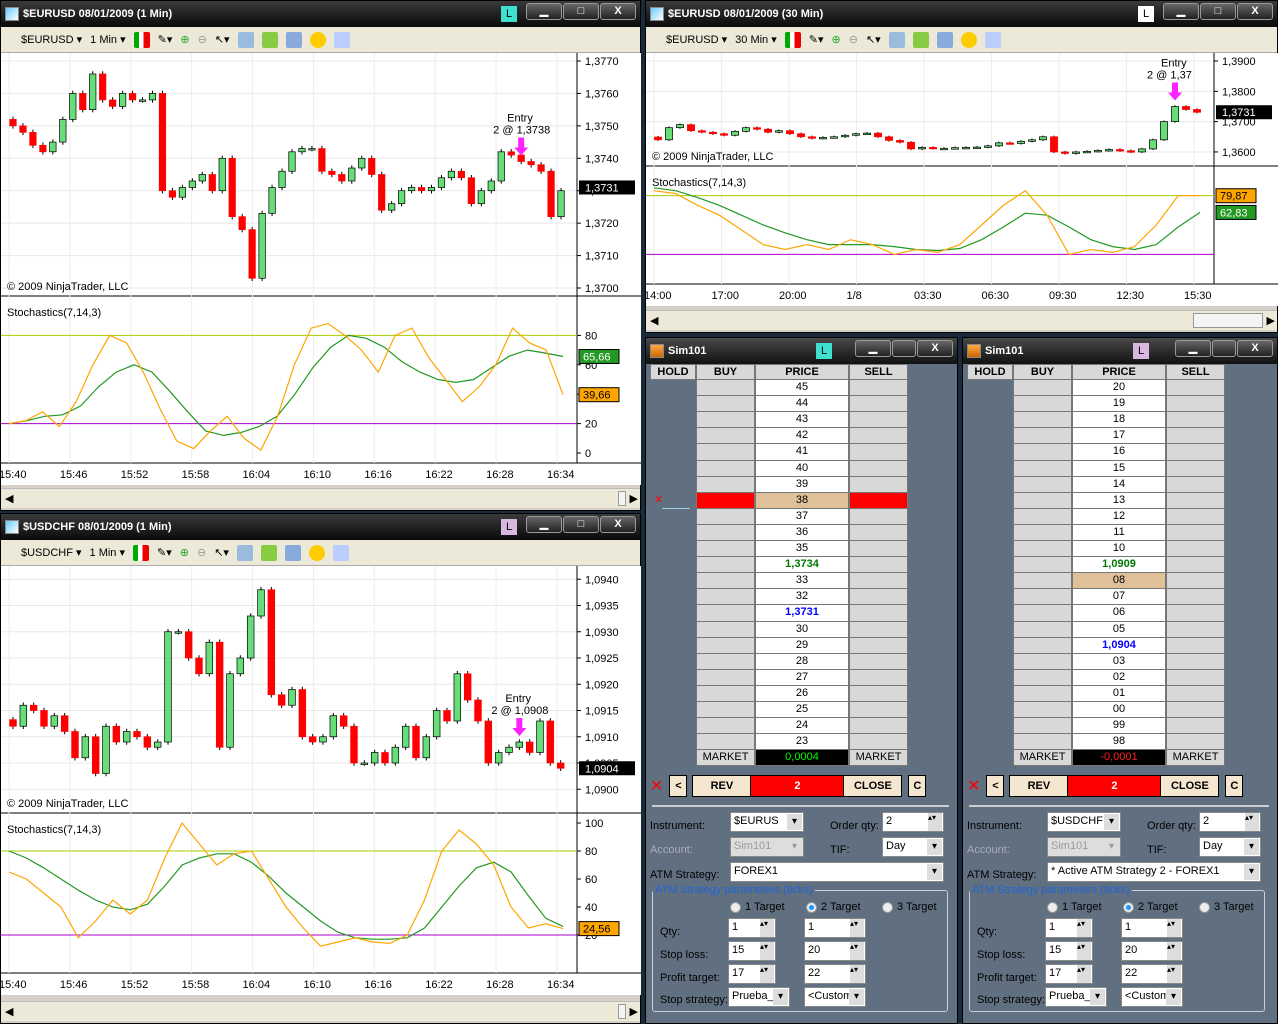 This screenshot has height=1024, width=1278. What do you see at coordinates (1119, 581) in the screenshot?
I see `price-cell: 08` at bounding box center [1119, 581].